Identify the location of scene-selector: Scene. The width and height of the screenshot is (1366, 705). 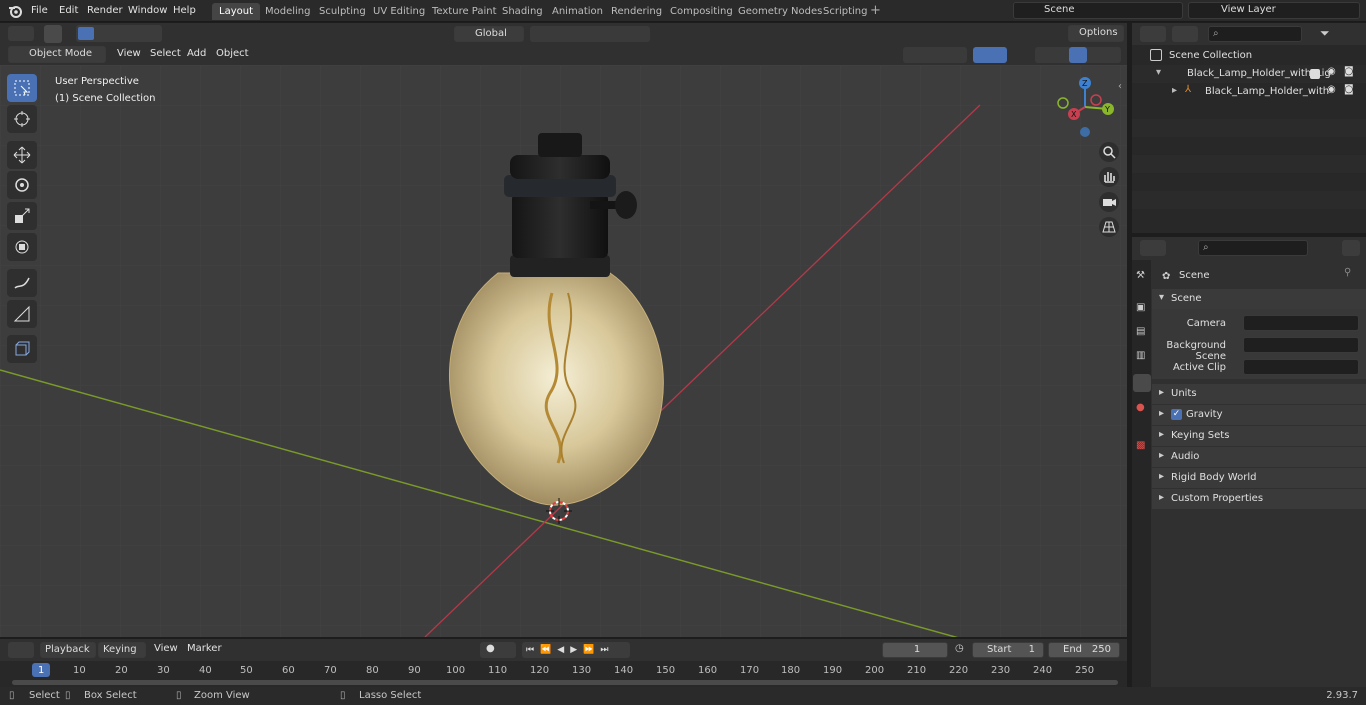
(1098, 10).